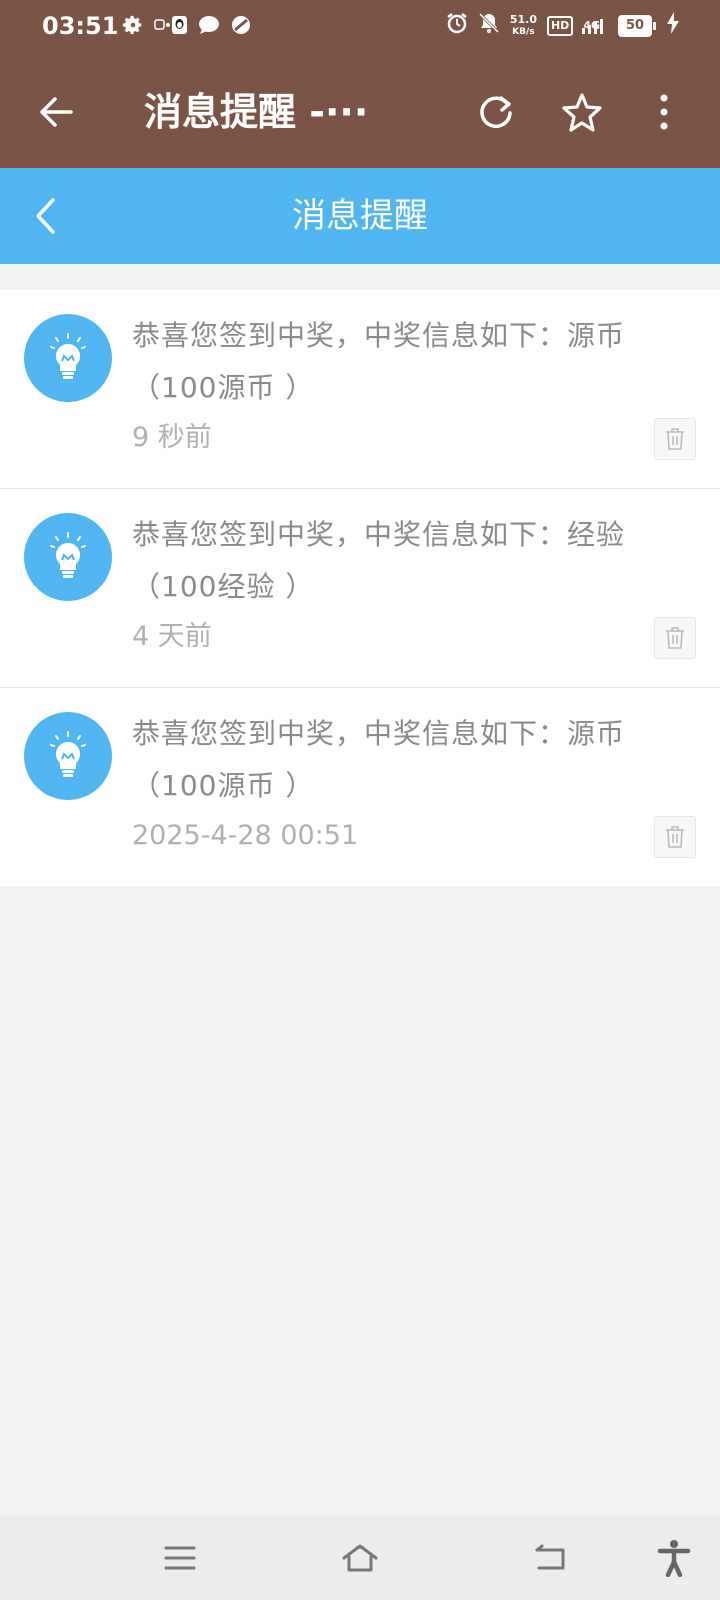 The image size is (720, 1600). Describe the element at coordinates (489, 26) in the screenshot. I see `mute-bell-icon` at that location.